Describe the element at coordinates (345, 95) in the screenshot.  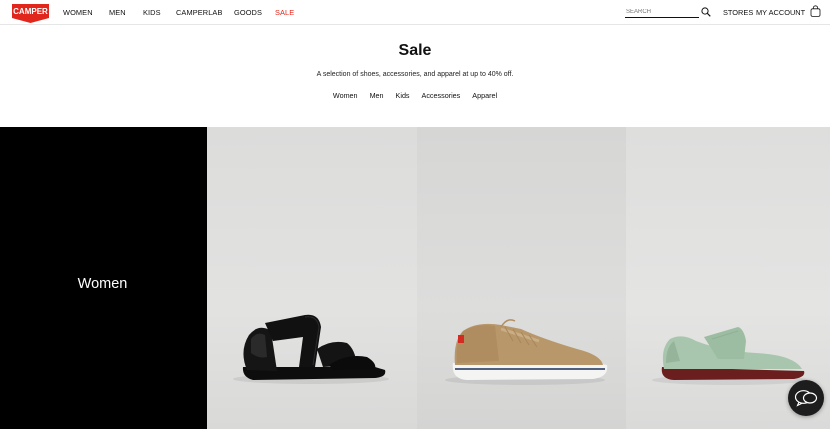
I see `category-link-women: Women` at that location.